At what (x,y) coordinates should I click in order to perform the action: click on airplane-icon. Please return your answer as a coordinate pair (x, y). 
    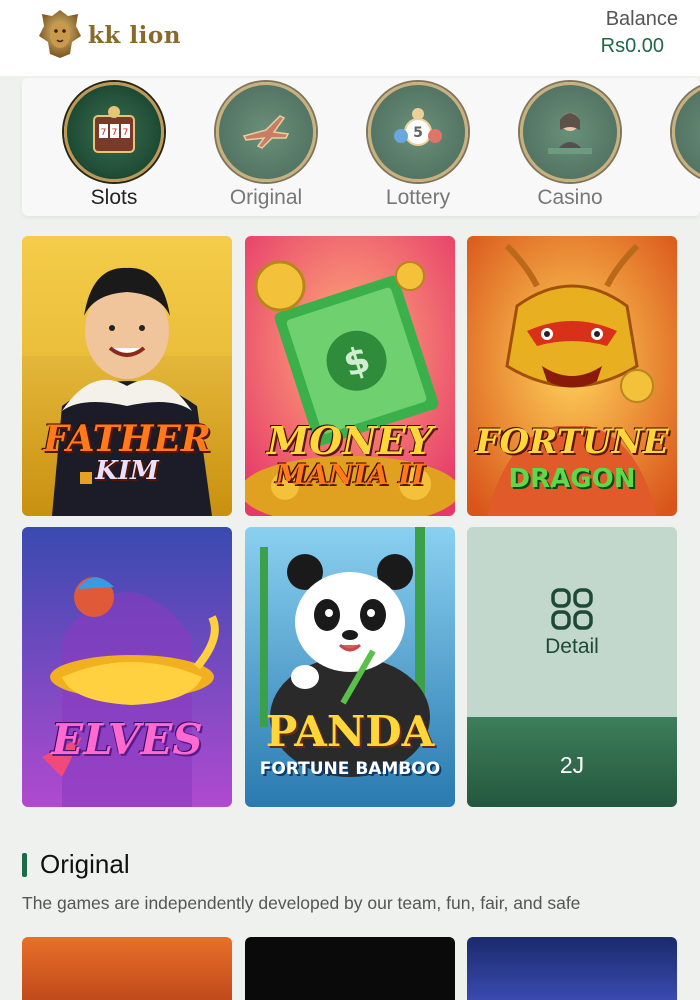
    Looking at the image, I should click on (266, 132).